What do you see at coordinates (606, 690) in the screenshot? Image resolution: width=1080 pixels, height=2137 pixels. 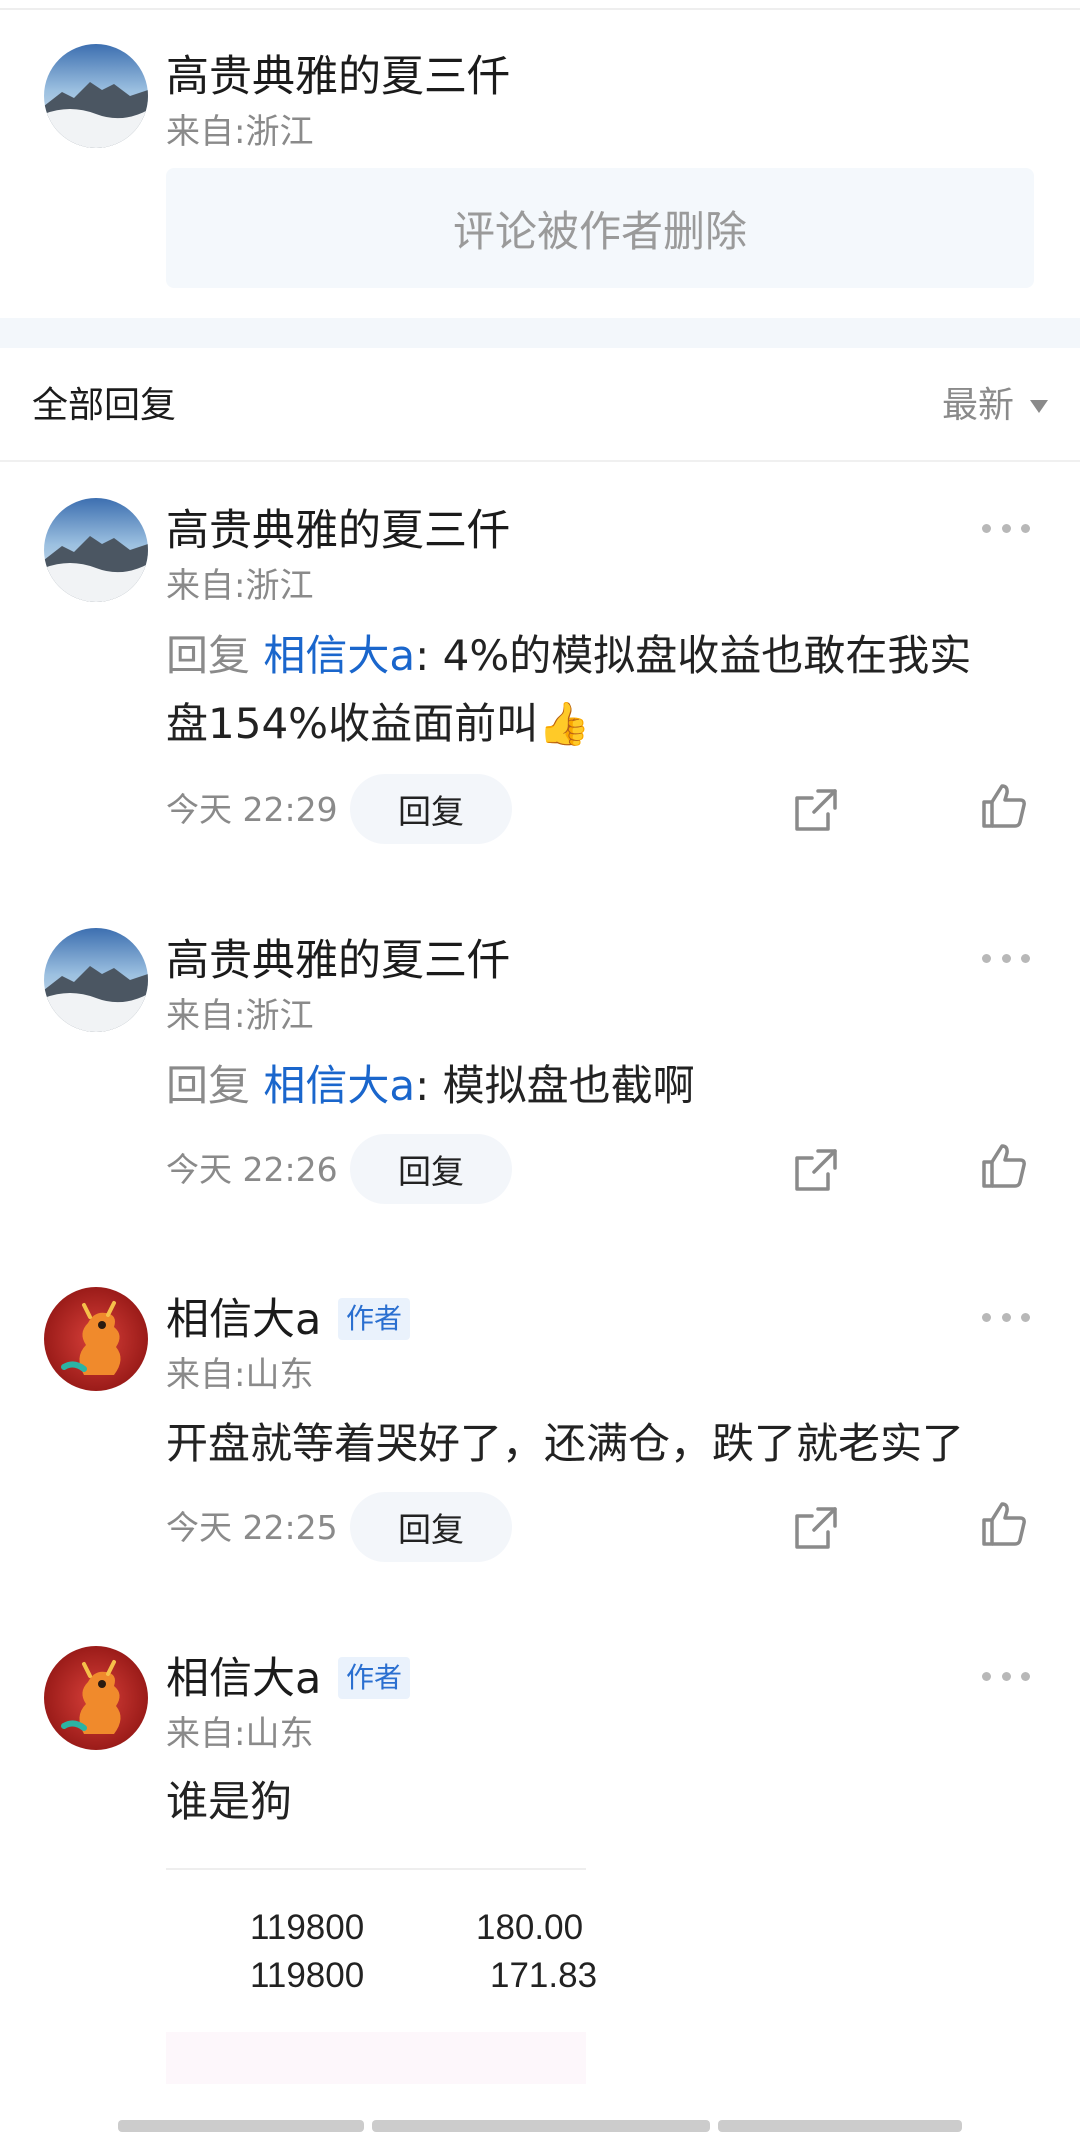 I see `reply-content: 回复 相信大a: 4%的模拟盘收益也敢在我实 盘154%收益面前叫👍` at bounding box center [606, 690].